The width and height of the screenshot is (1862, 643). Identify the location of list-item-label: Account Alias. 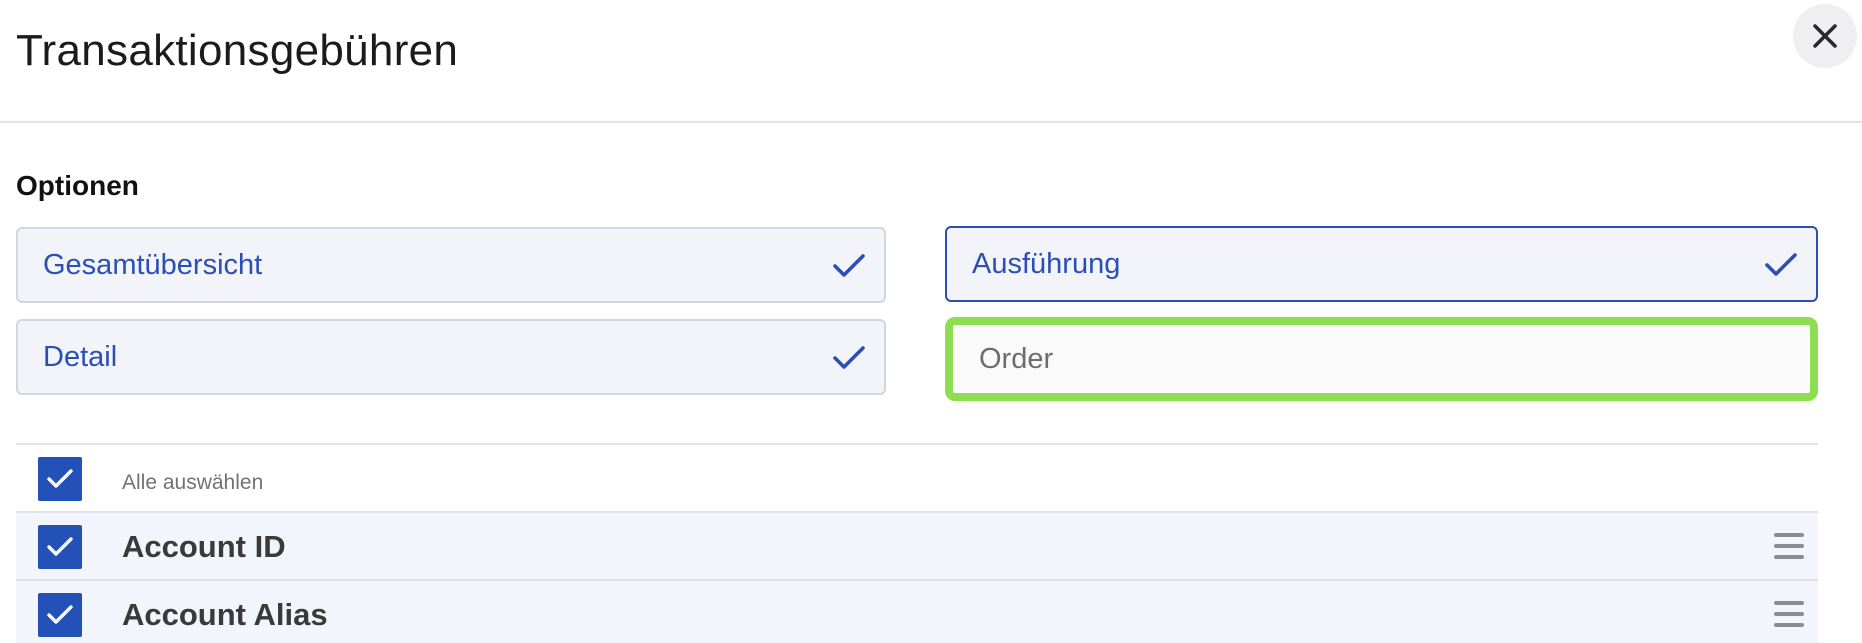
(225, 614).